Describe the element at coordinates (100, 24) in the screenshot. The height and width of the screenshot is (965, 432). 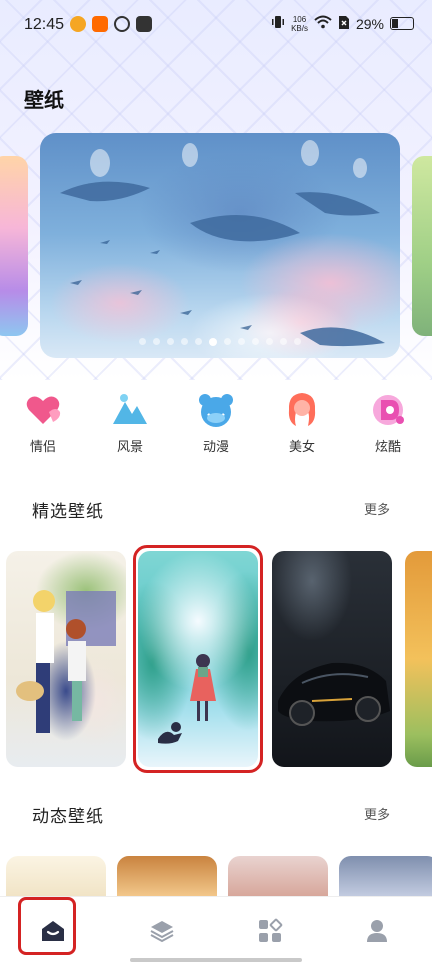
I see `taobao-icon` at that location.